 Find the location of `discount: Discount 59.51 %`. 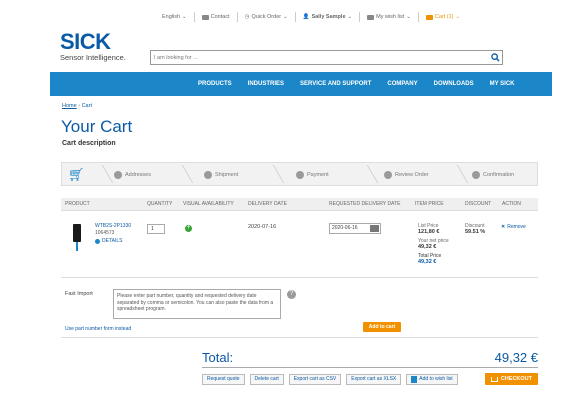

discount: Discount 59.51 % is located at coordinates (475, 229).